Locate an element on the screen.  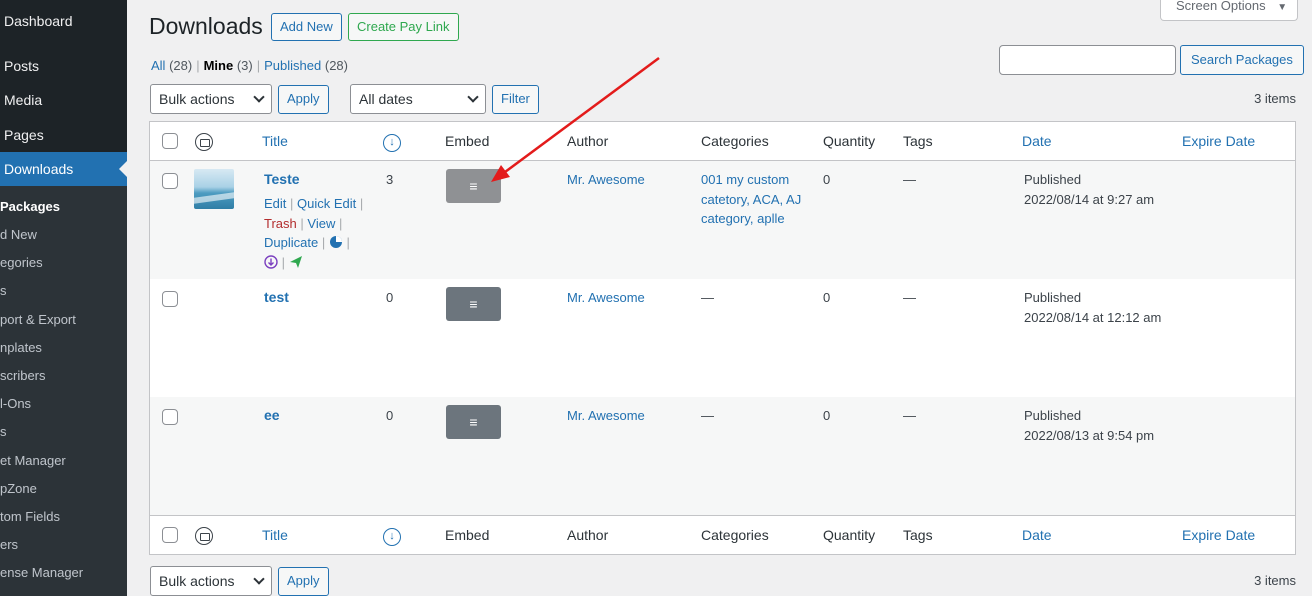
filter-button: Filter is located at coordinates (515, 99).